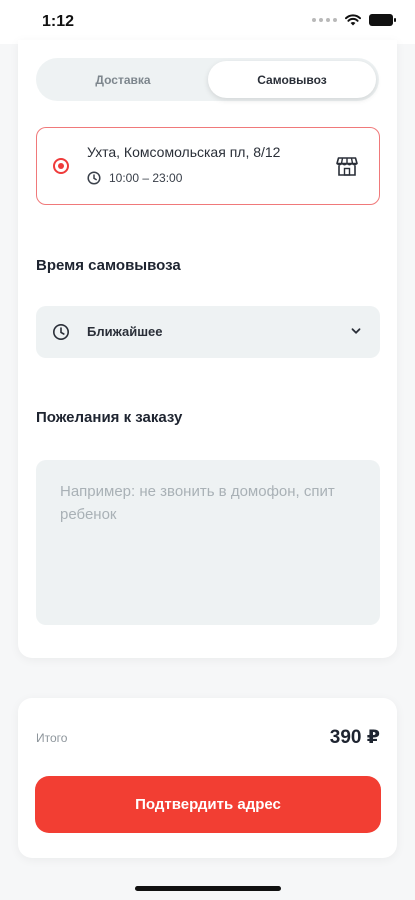 This screenshot has height=900, width=415. Describe the element at coordinates (324, 20) in the screenshot. I see `signal-icon` at that location.